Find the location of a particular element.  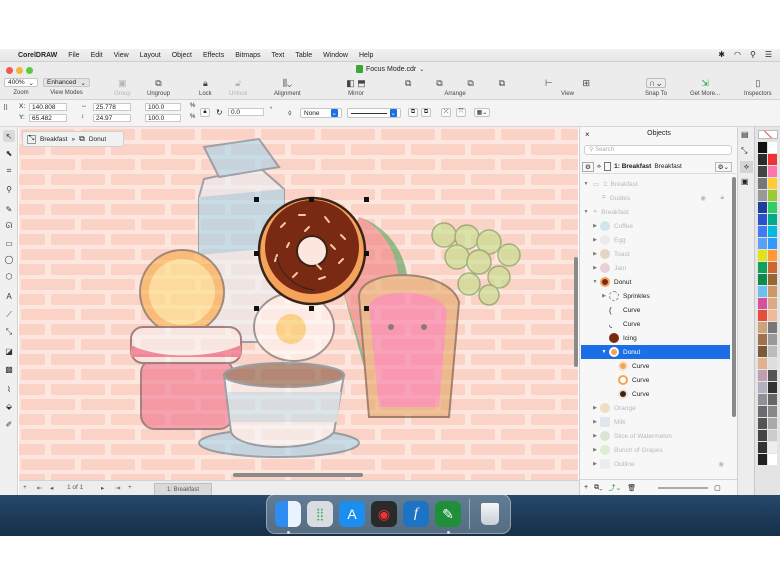

menu-app-name: CorelDRAW is located at coordinates (37, 55).